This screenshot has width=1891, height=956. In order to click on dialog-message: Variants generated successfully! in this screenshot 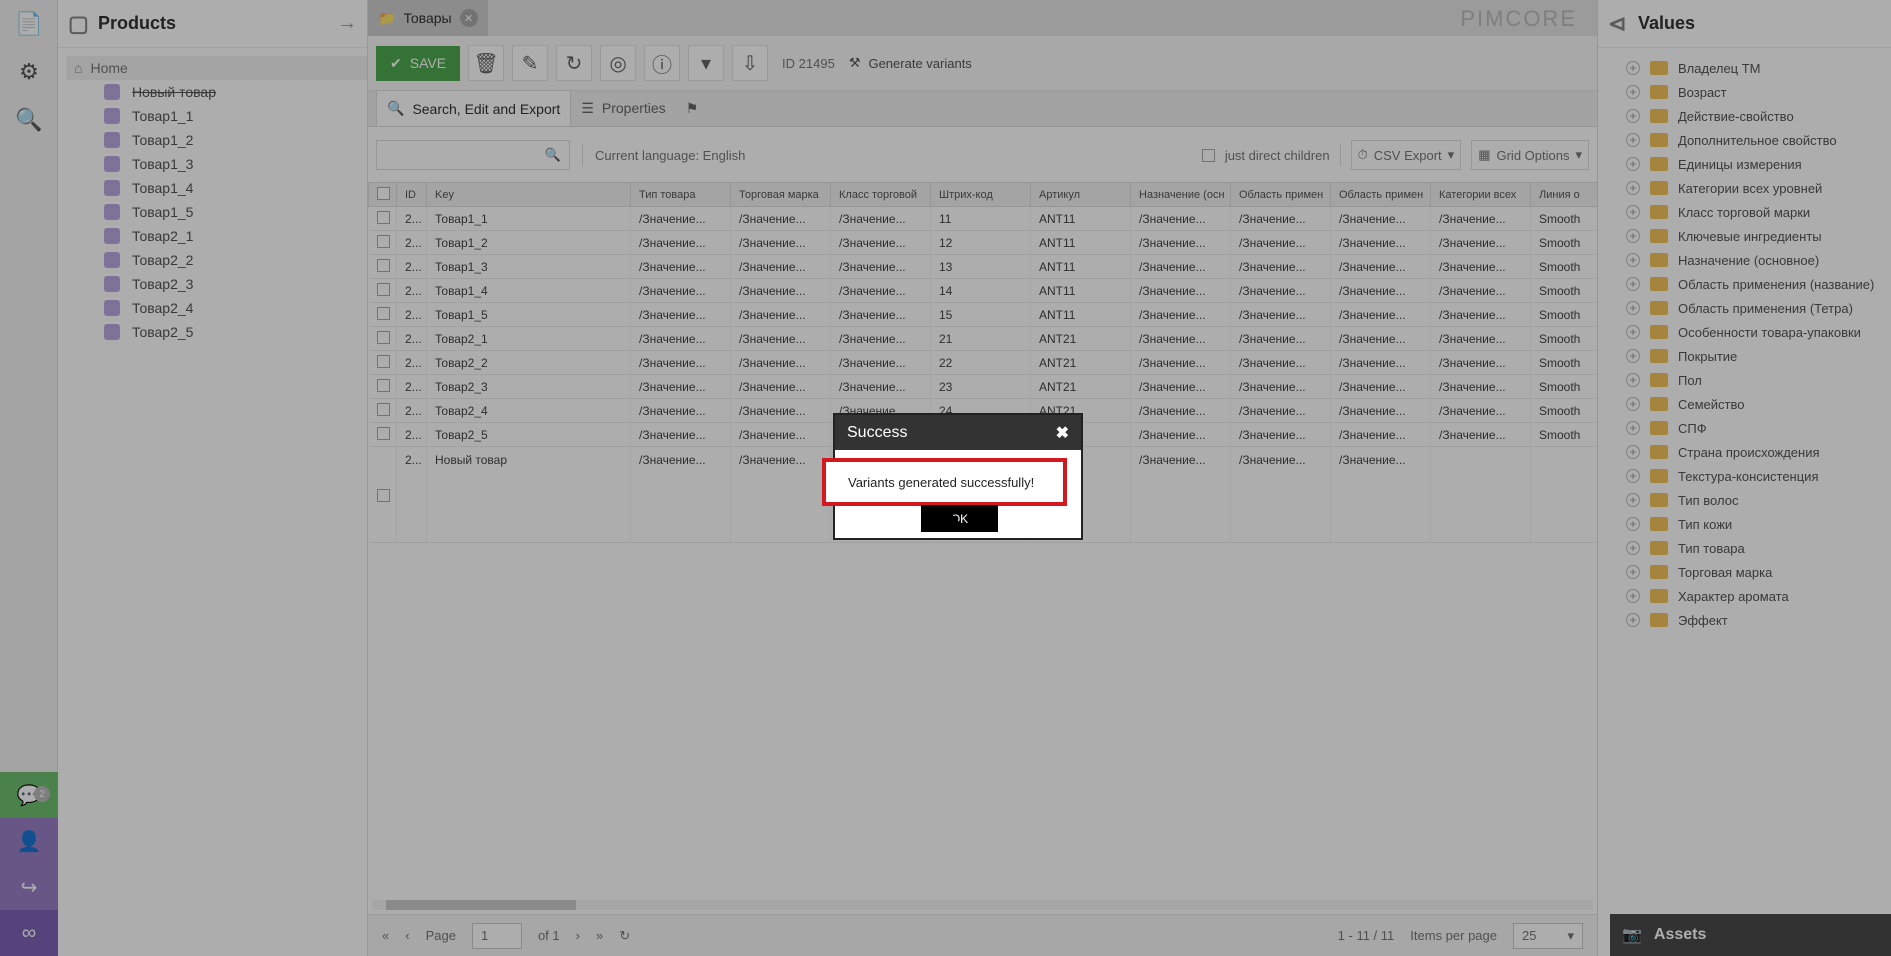, I will do `click(944, 482)`.